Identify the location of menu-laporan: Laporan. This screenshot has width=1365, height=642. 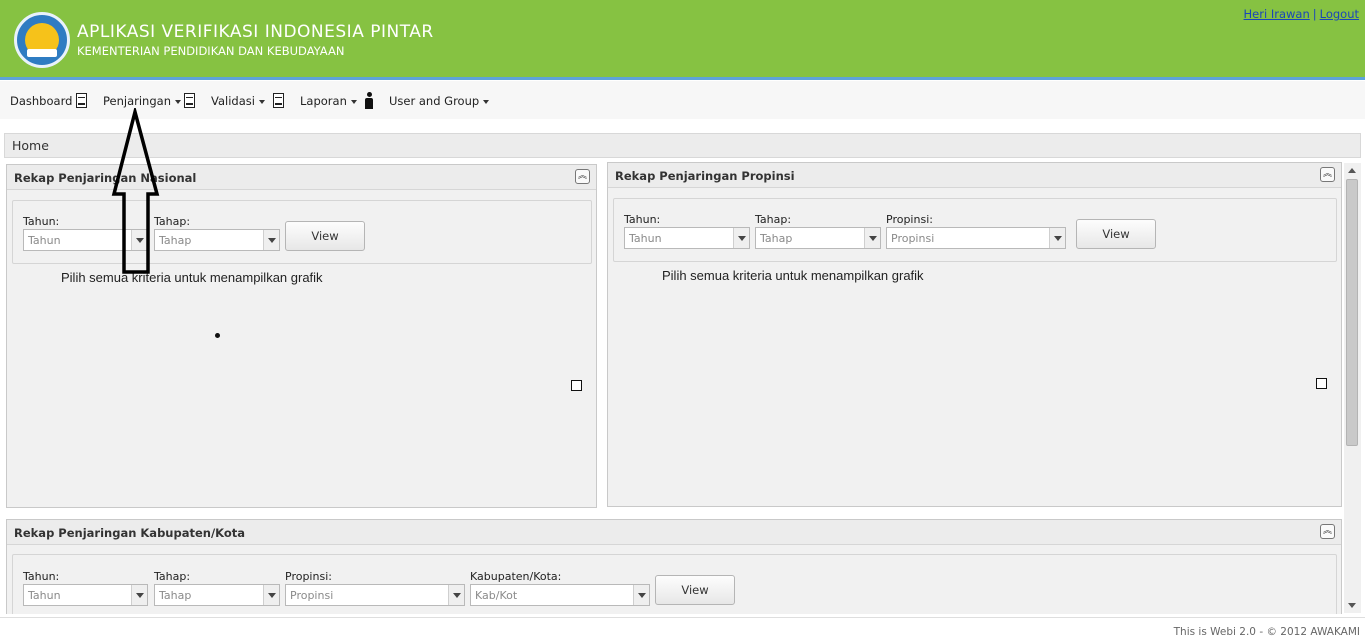
(328, 101).